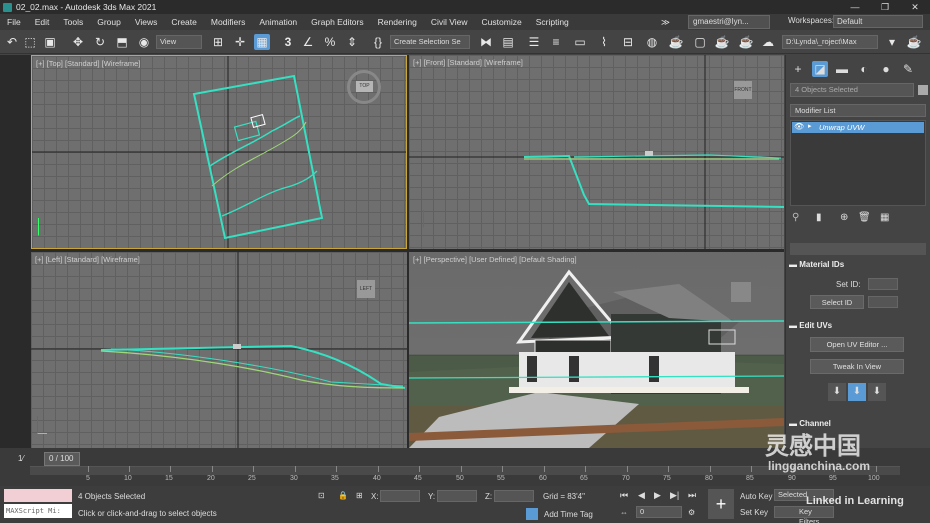 This screenshot has height=523, width=930. Describe the element at coordinates (352, 42) in the screenshot. I see `spinner-snap-icon: ⇕` at that location.